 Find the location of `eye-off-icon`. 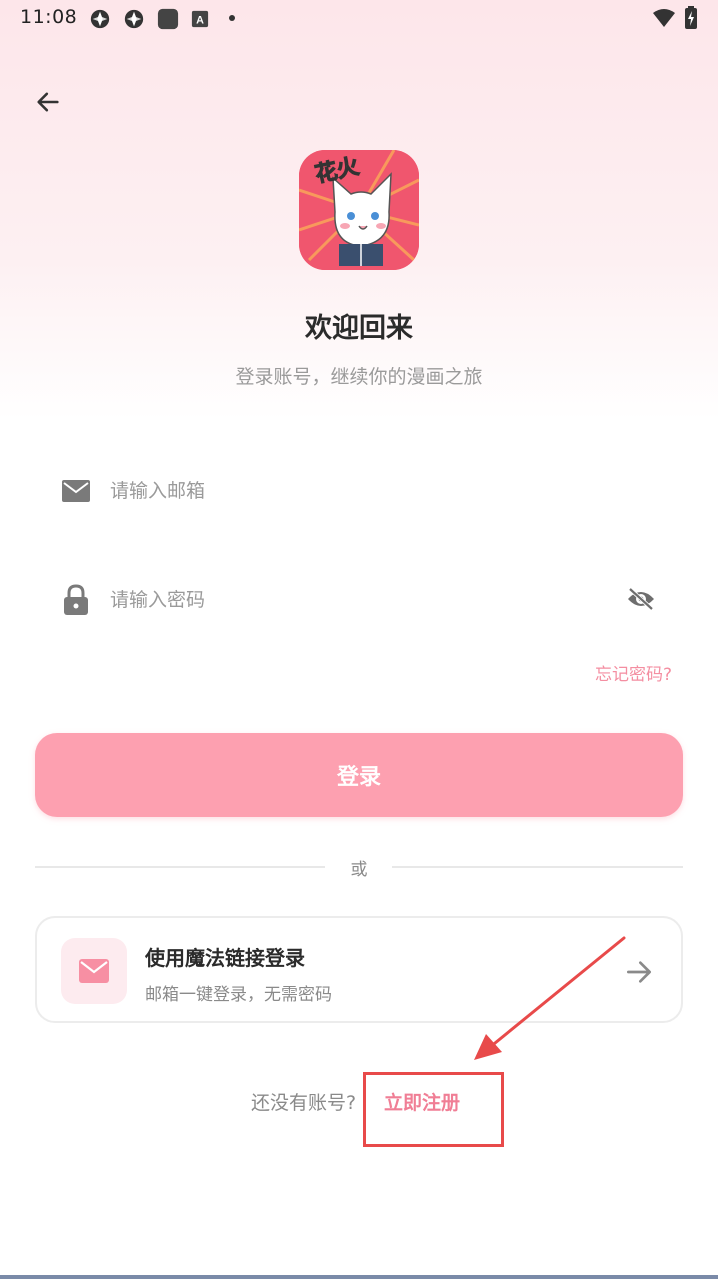

eye-off-icon is located at coordinates (641, 599).